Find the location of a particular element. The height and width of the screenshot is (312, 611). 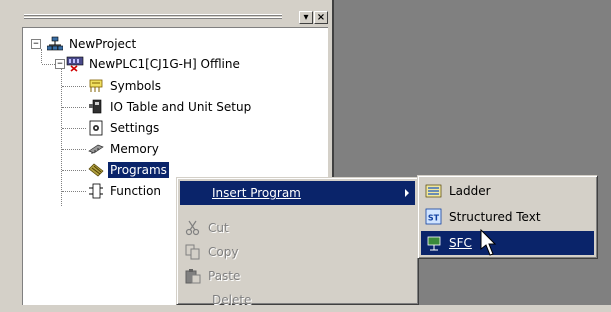

submenu-item-structured-text: ST Structured Text is located at coordinates (507, 217).